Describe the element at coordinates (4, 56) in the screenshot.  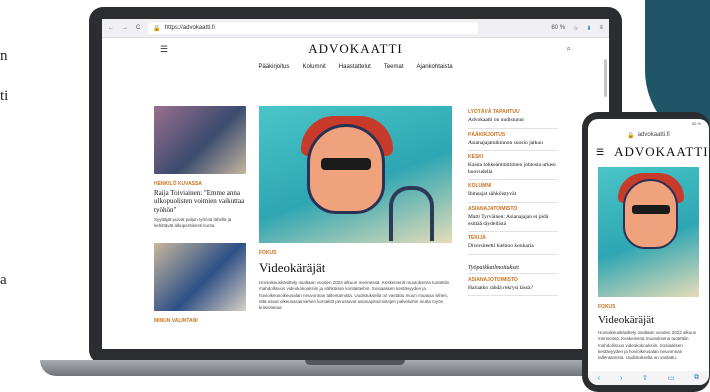
I see `edge-text-1: n` at that location.